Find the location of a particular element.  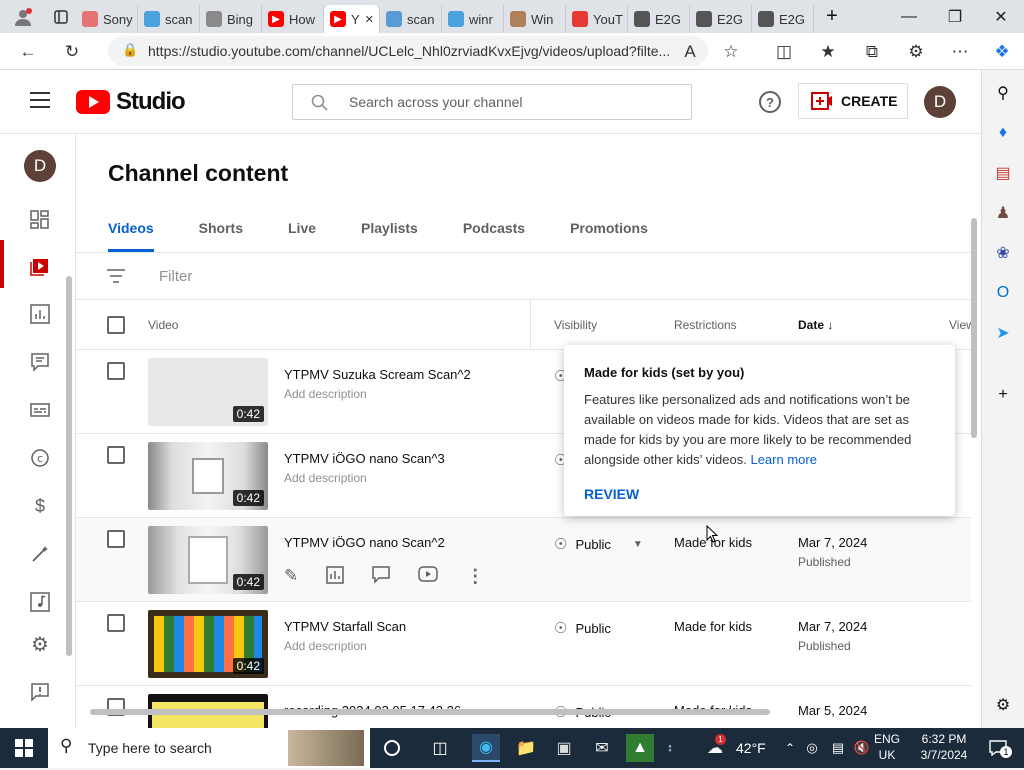

subtitles-icon is located at coordinates (40, 410).